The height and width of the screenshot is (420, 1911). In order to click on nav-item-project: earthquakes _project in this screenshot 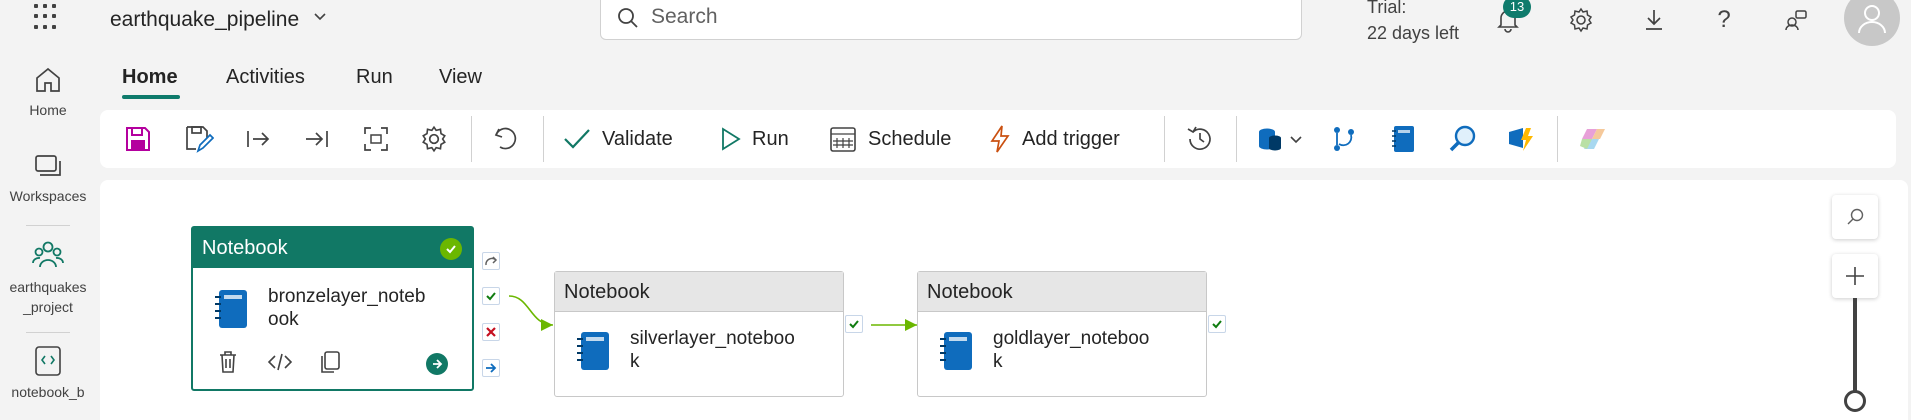, I will do `click(48, 277)`.